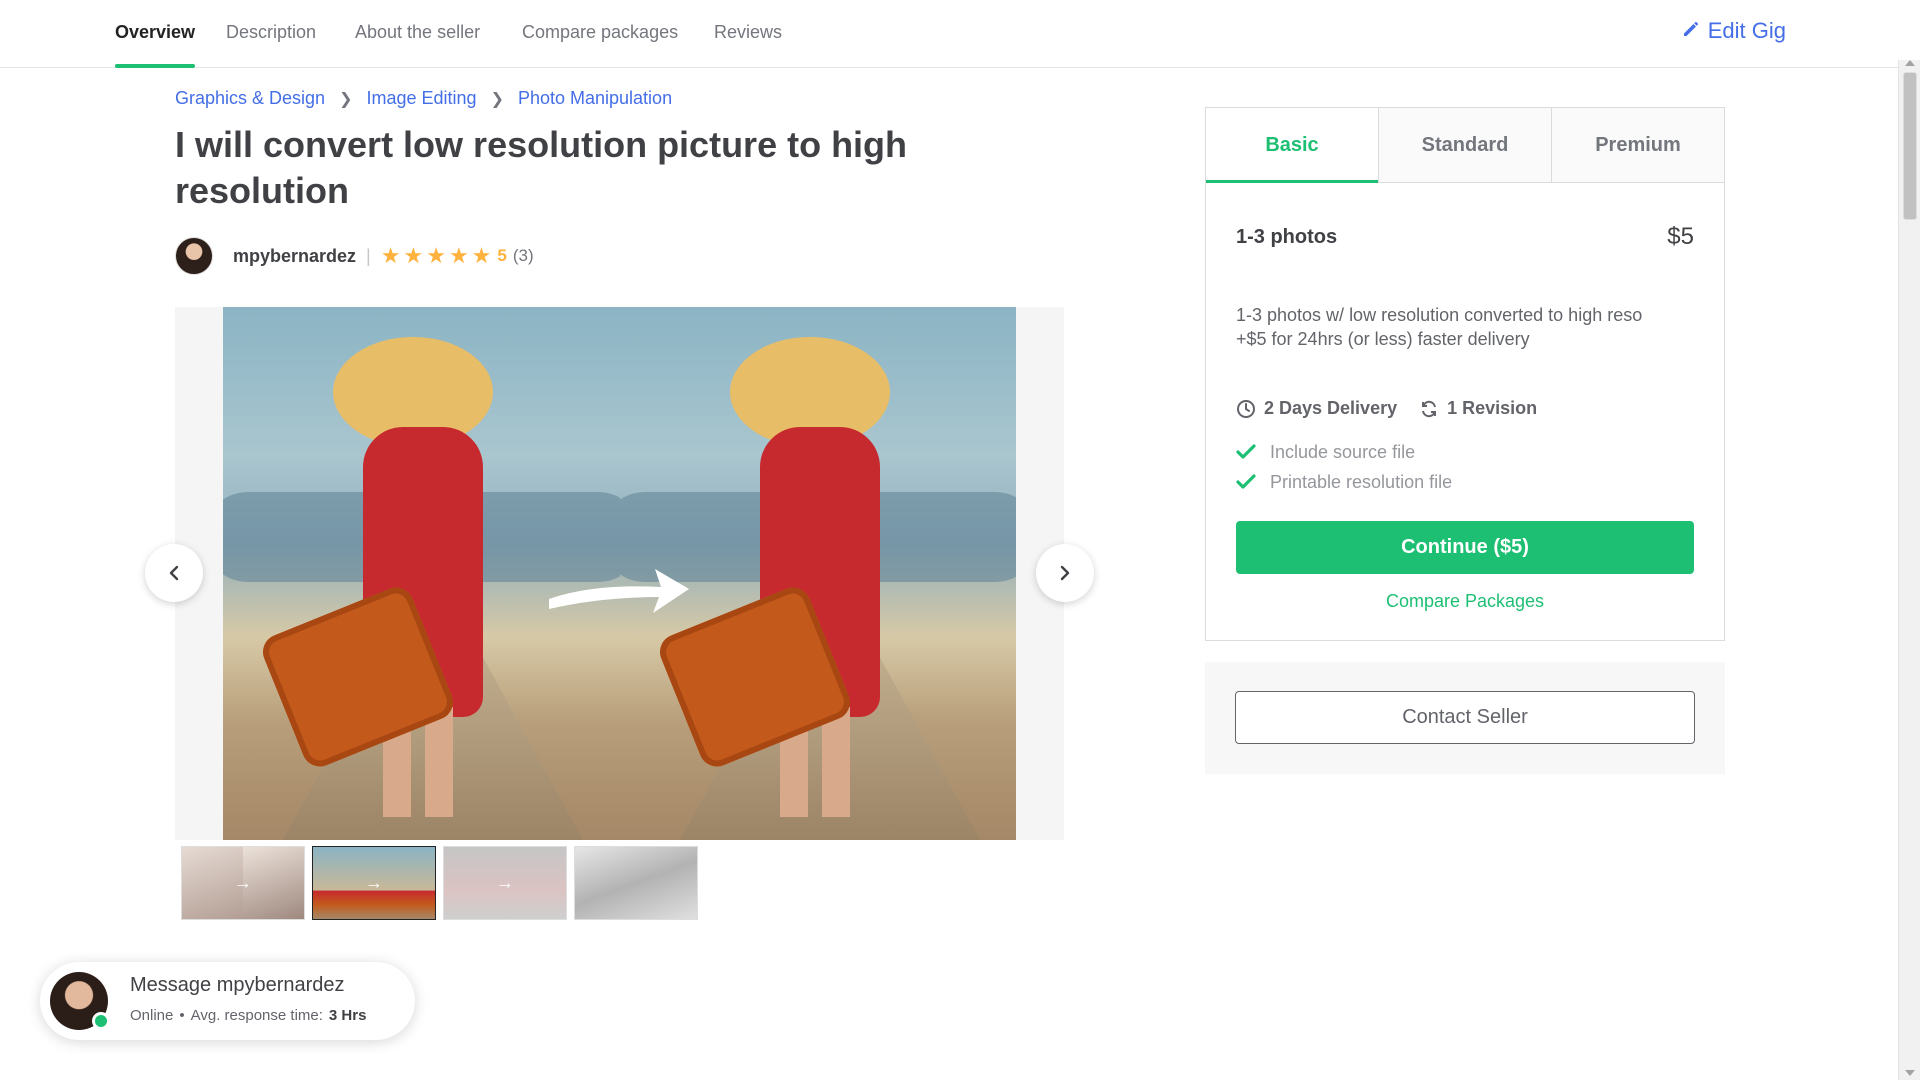 The height and width of the screenshot is (1080, 1920). I want to click on seller-name: mpybernardez, so click(294, 256).